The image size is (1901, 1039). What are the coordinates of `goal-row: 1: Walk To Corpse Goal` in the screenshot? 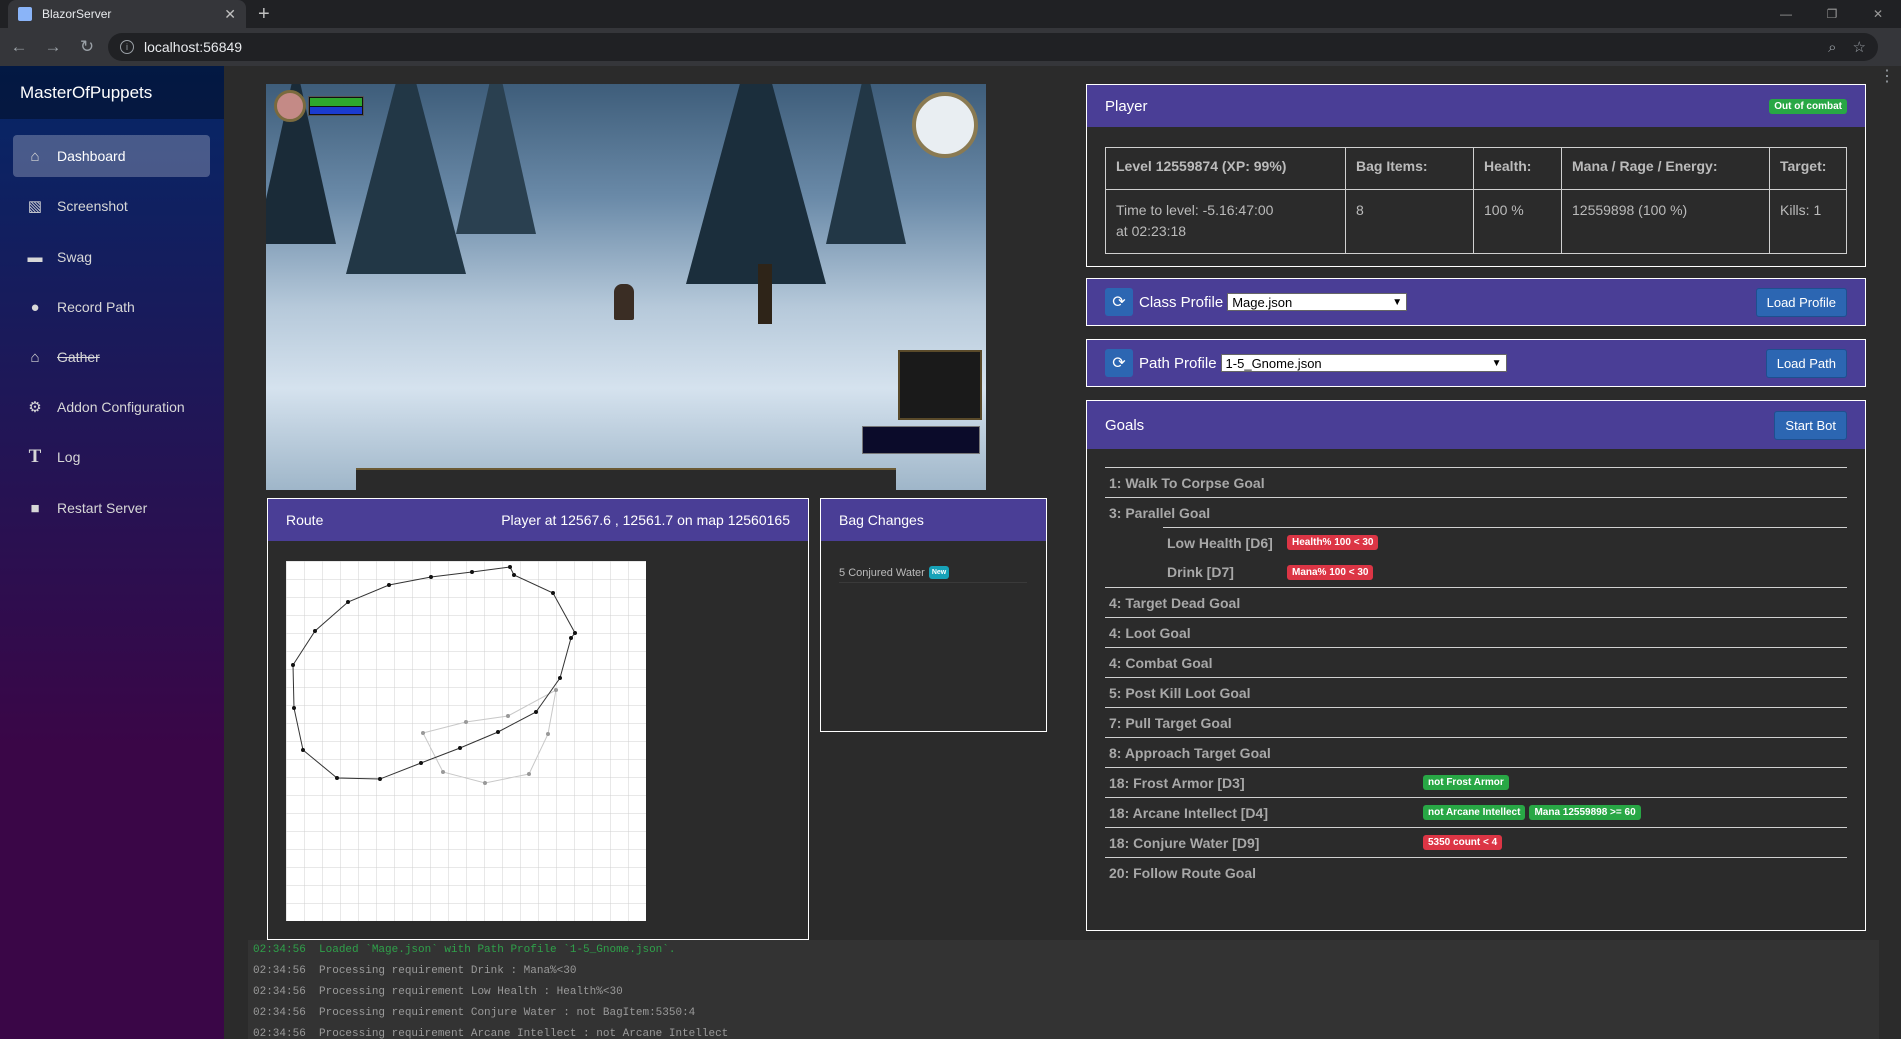 It's located at (1476, 482).